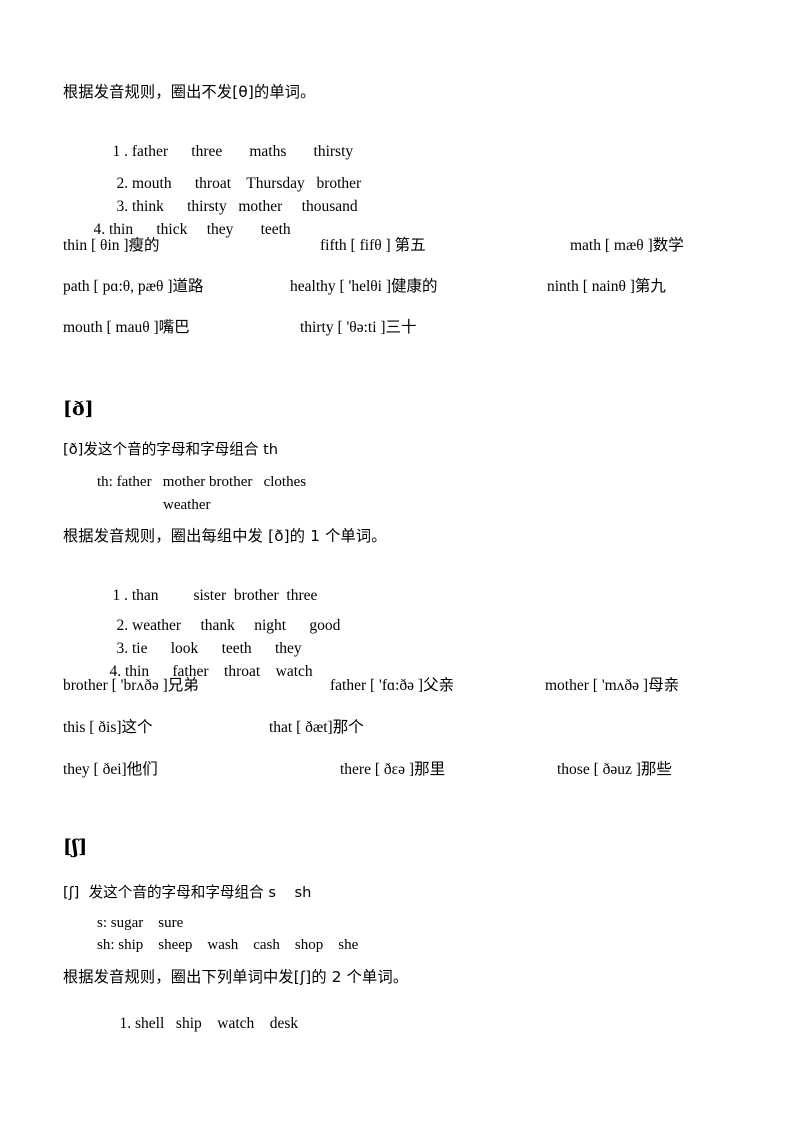  Describe the element at coordinates (276, 229) in the screenshot. I see `word-item: teeth` at that location.